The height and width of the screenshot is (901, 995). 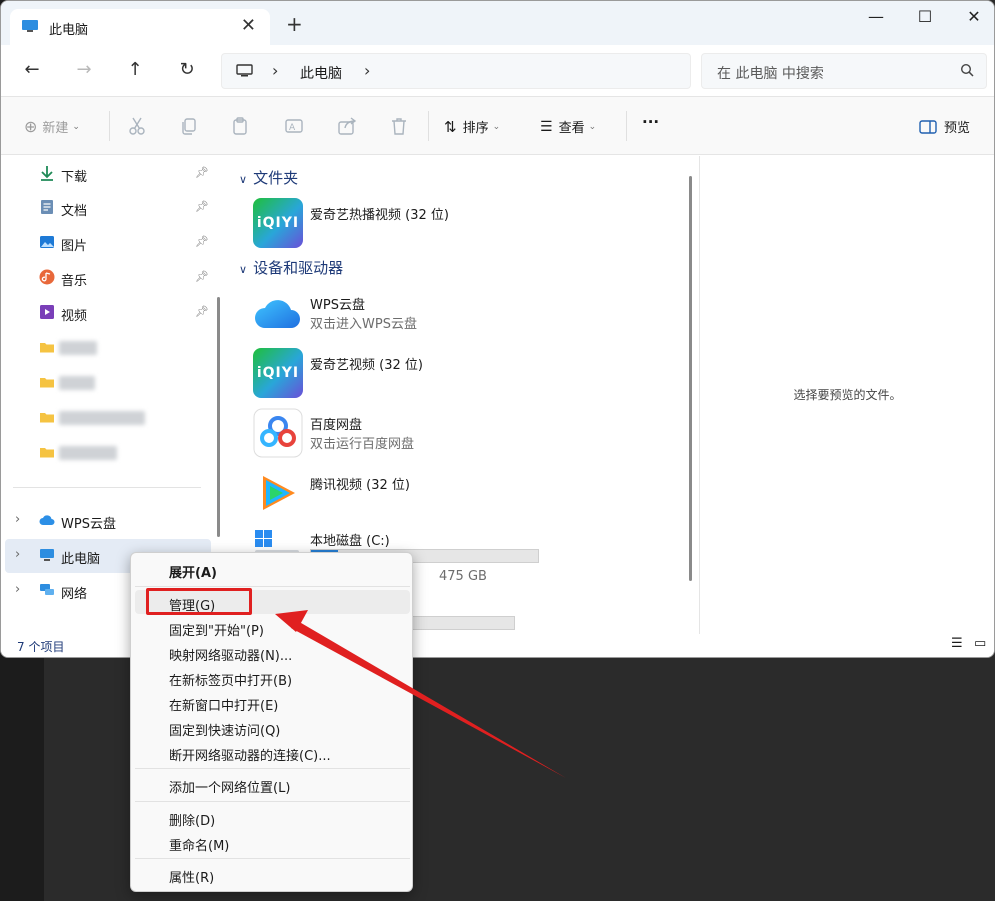 What do you see at coordinates (88, 524) in the screenshot?
I see `sidebar-item-label: WPS云盘` at bounding box center [88, 524].